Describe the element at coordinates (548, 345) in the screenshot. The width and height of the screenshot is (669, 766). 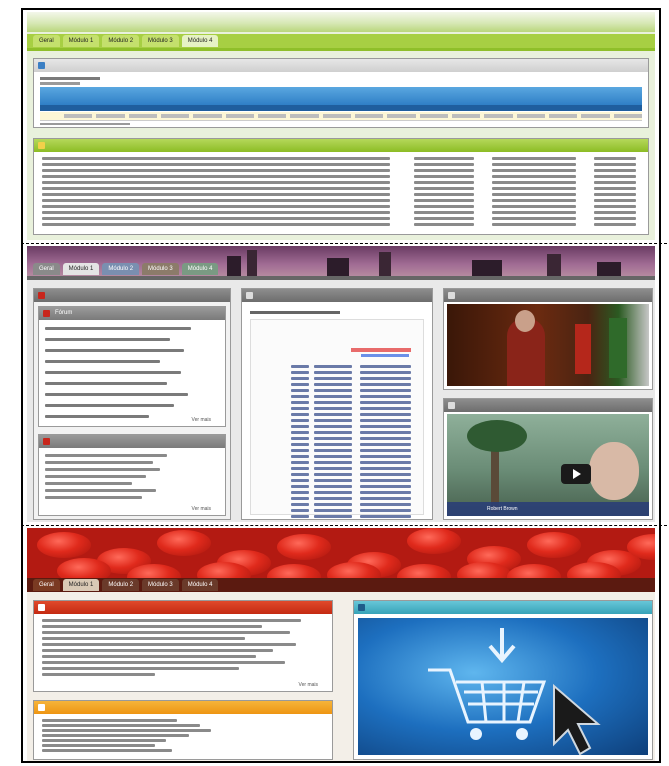
I see `speaker-video-thumbnail` at that location.